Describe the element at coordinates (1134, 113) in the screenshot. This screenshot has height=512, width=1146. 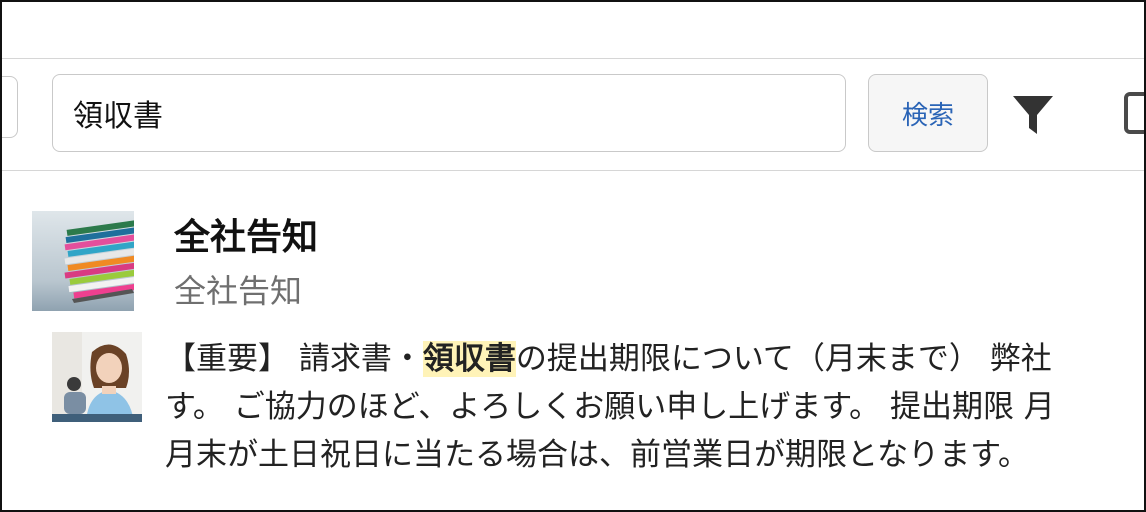
I see `checkbox-toggle` at that location.